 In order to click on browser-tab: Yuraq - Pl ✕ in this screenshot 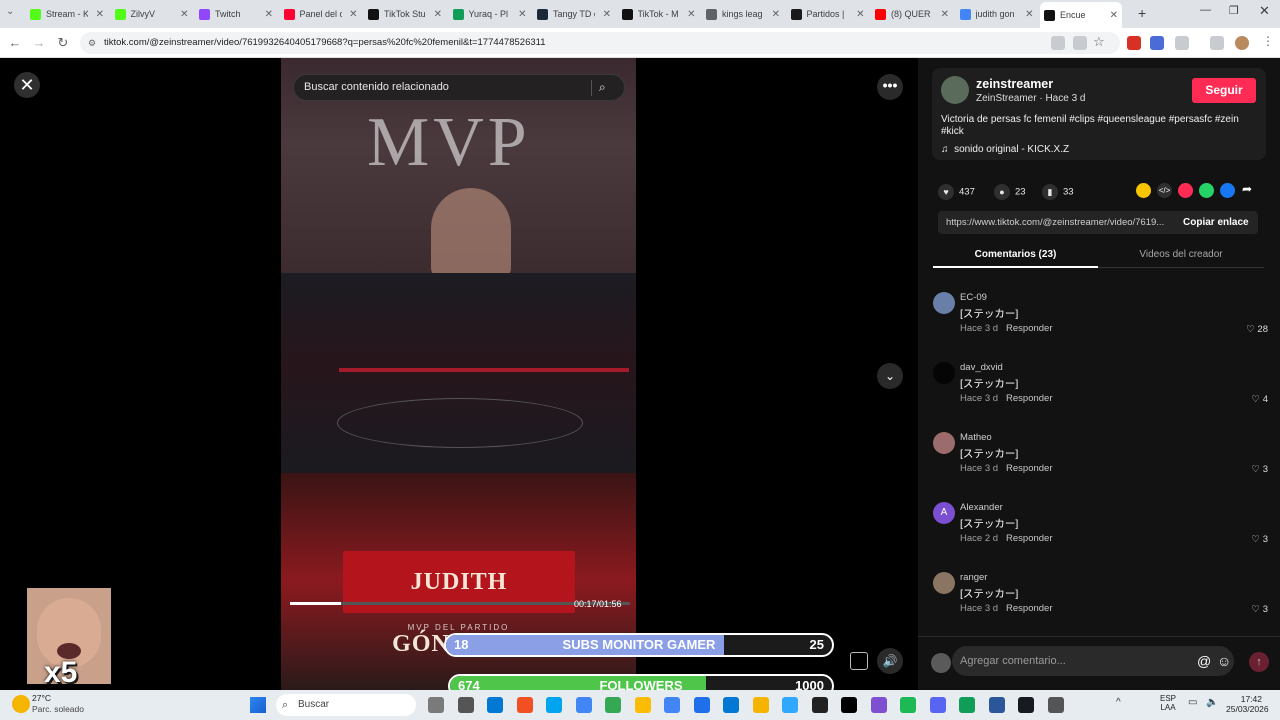, I will do `click(490, 14)`.